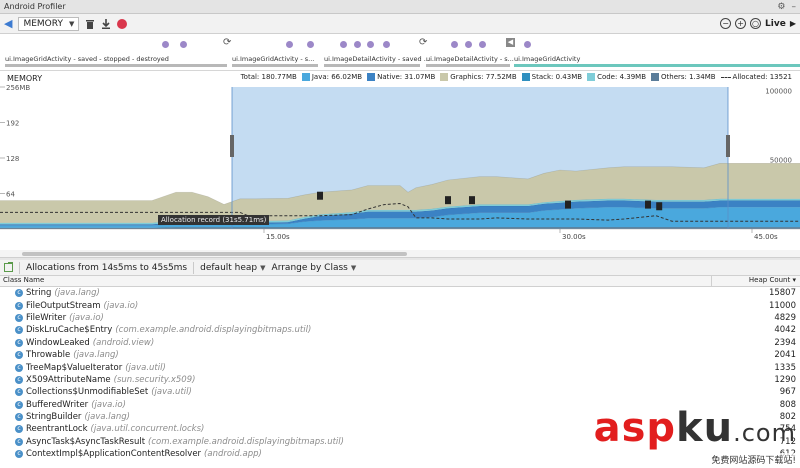 Image resolution: width=800 pixels, height=468 pixels. Describe the element at coordinates (314, 268) in the screenshot. I see `arrange-dropdown: Arrange by Class ▼` at that location.